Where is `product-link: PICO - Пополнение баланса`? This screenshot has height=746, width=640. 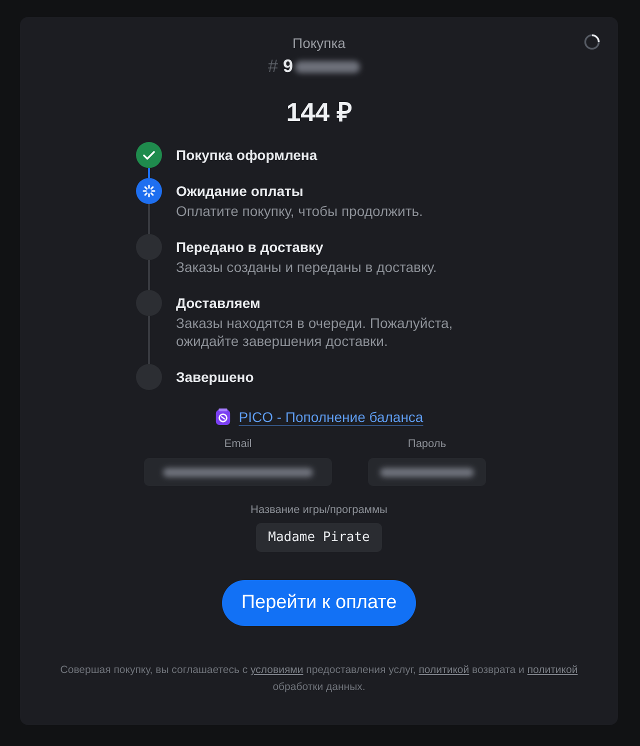
product-link: PICO - Пополнение баланса is located at coordinates (331, 417).